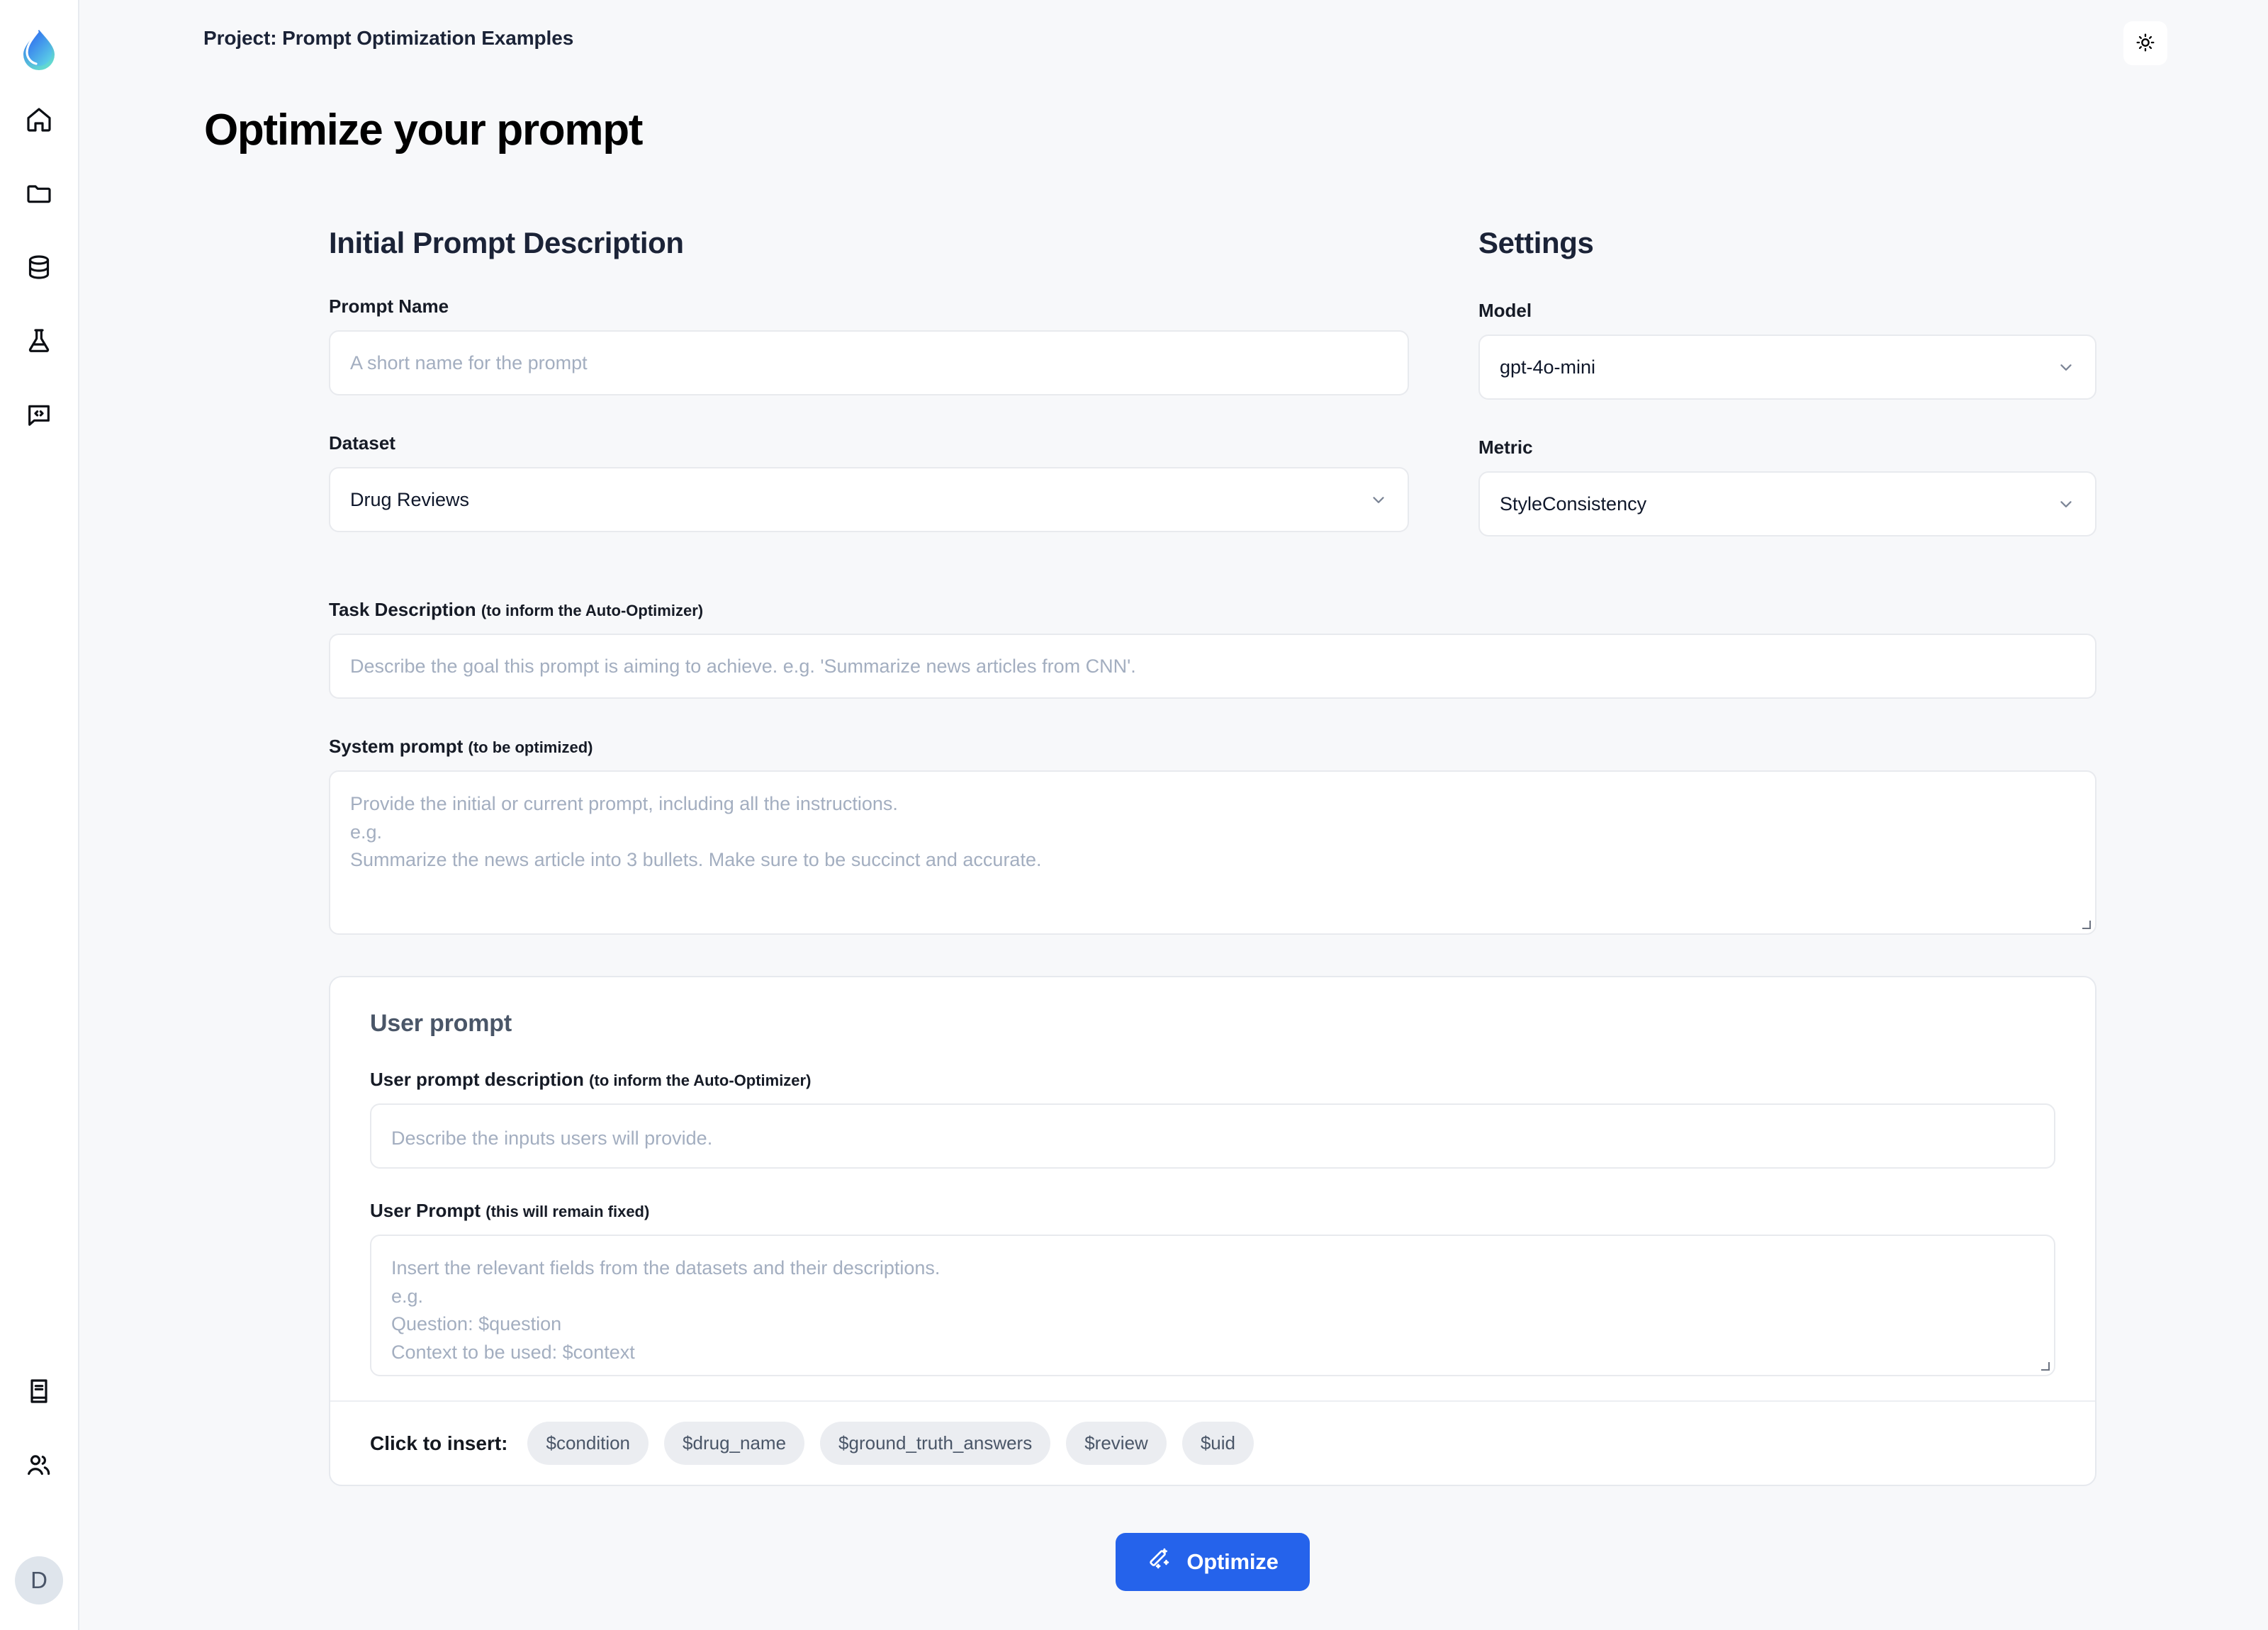 This screenshot has height=1630, width=2268. Describe the element at coordinates (567, 1212) in the screenshot. I see `user-prompt-label-hint: (this will remain fixed)` at that location.